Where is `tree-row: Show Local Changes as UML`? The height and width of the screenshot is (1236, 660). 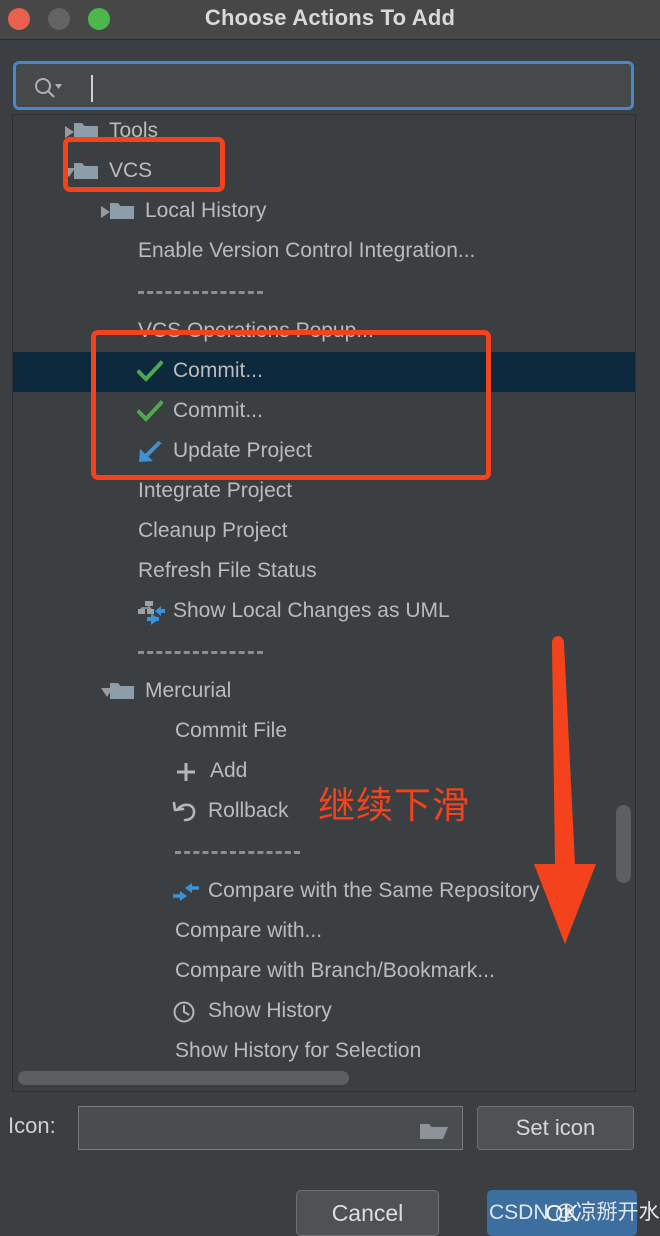
tree-row: Show Local Changes as UML is located at coordinates (324, 612).